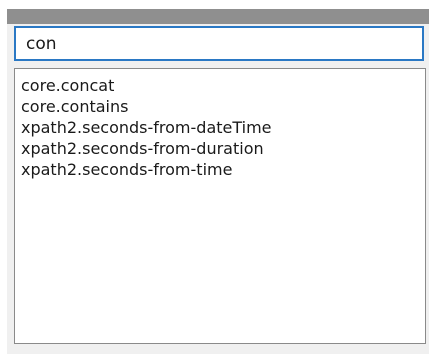 This screenshot has height=354, width=432. What do you see at coordinates (223, 106) in the screenshot?
I see `list-item: core.contains` at bounding box center [223, 106].